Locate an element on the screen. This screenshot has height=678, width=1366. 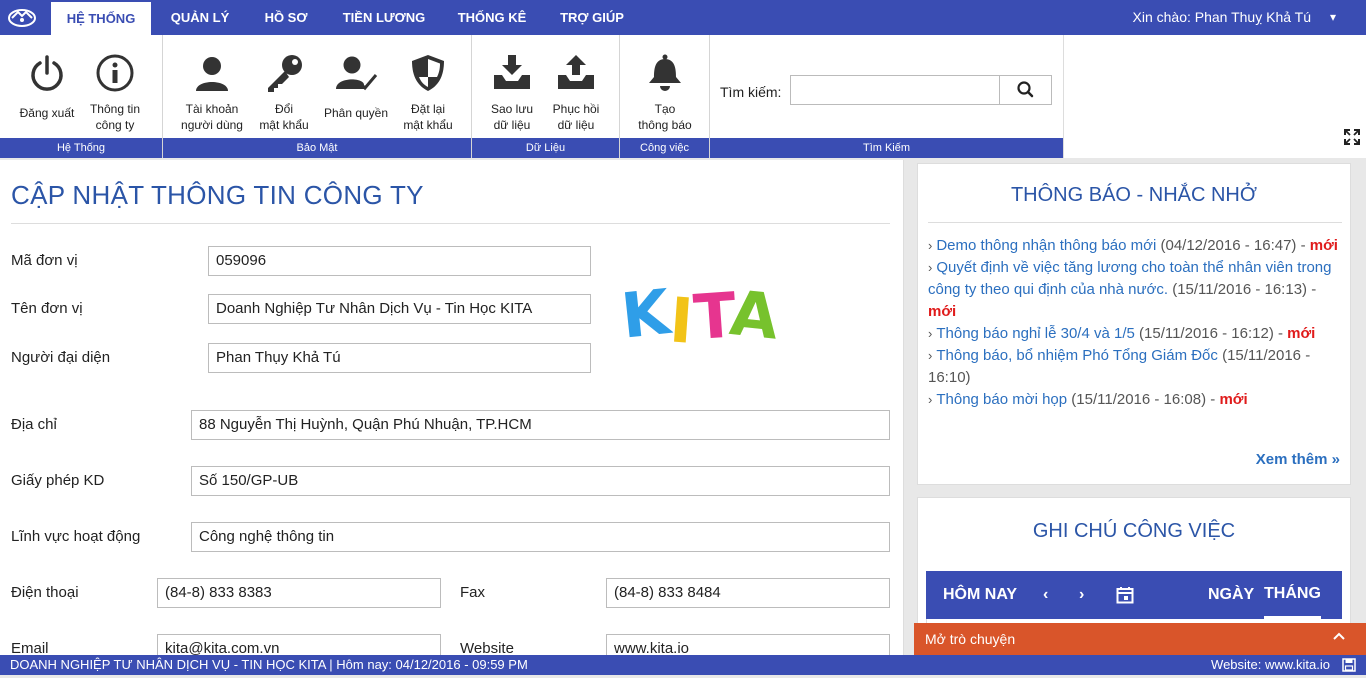
ribbon-group-work: Tạo thông báo Công việc is located at coordinates (665, 96).